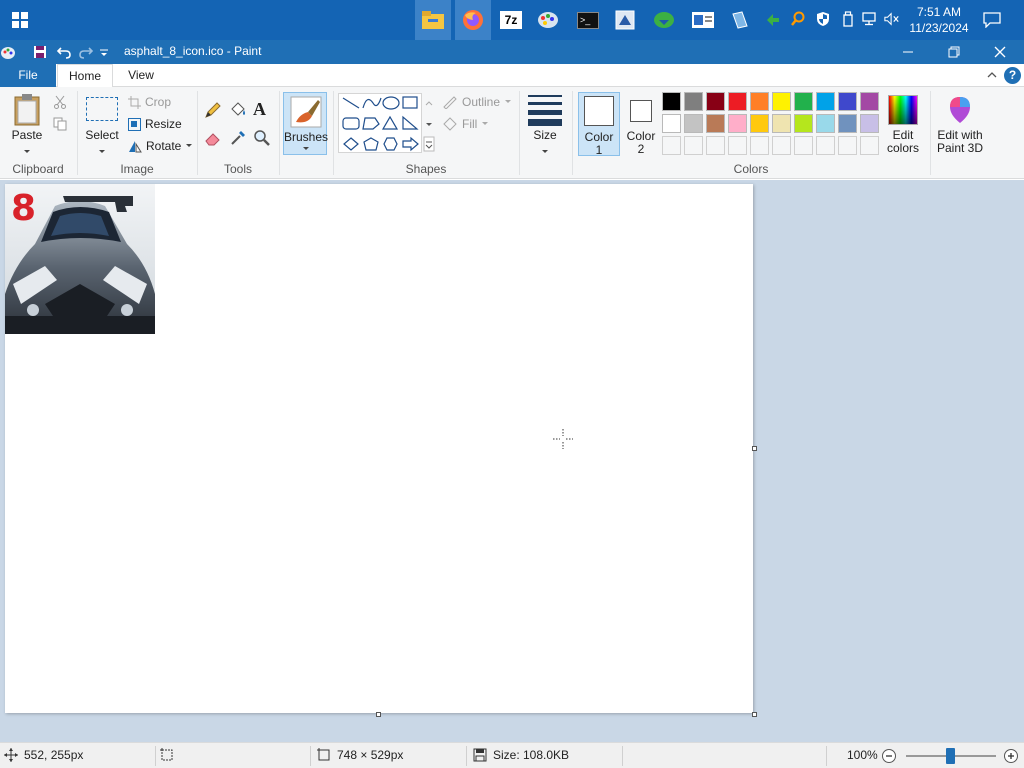 The width and height of the screenshot is (1024, 768). Describe the element at coordinates (102, 148) in the screenshot. I see `select-dropdown-icon` at that location.